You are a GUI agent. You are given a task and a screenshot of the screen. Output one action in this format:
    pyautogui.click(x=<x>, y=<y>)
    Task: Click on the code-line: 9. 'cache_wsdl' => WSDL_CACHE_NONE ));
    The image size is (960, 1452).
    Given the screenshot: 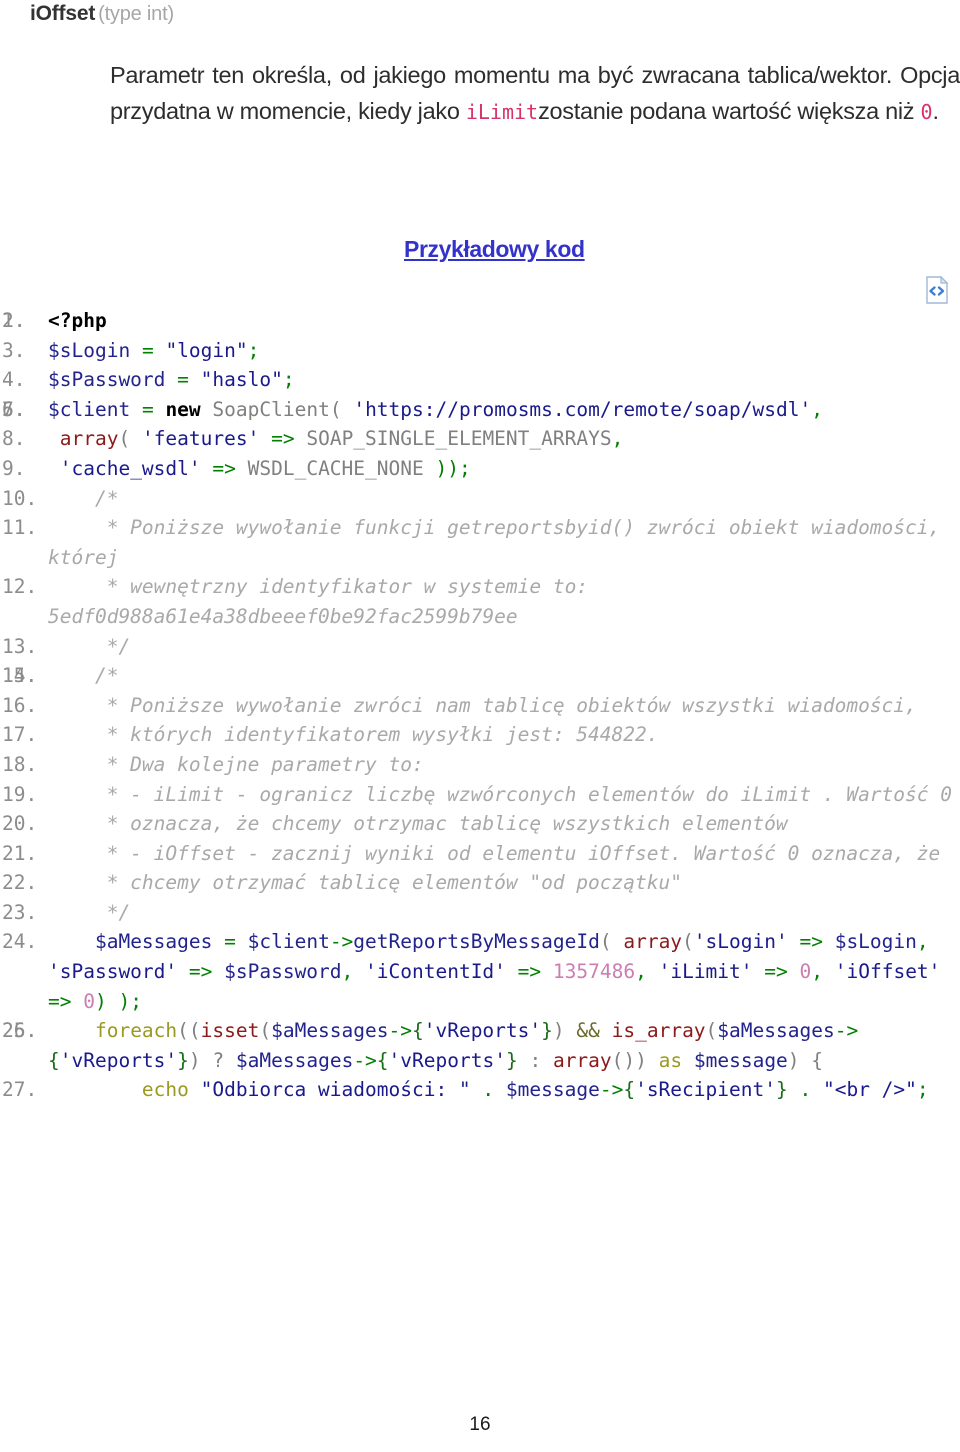 What is the action you would take?
    pyautogui.click(x=480, y=469)
    